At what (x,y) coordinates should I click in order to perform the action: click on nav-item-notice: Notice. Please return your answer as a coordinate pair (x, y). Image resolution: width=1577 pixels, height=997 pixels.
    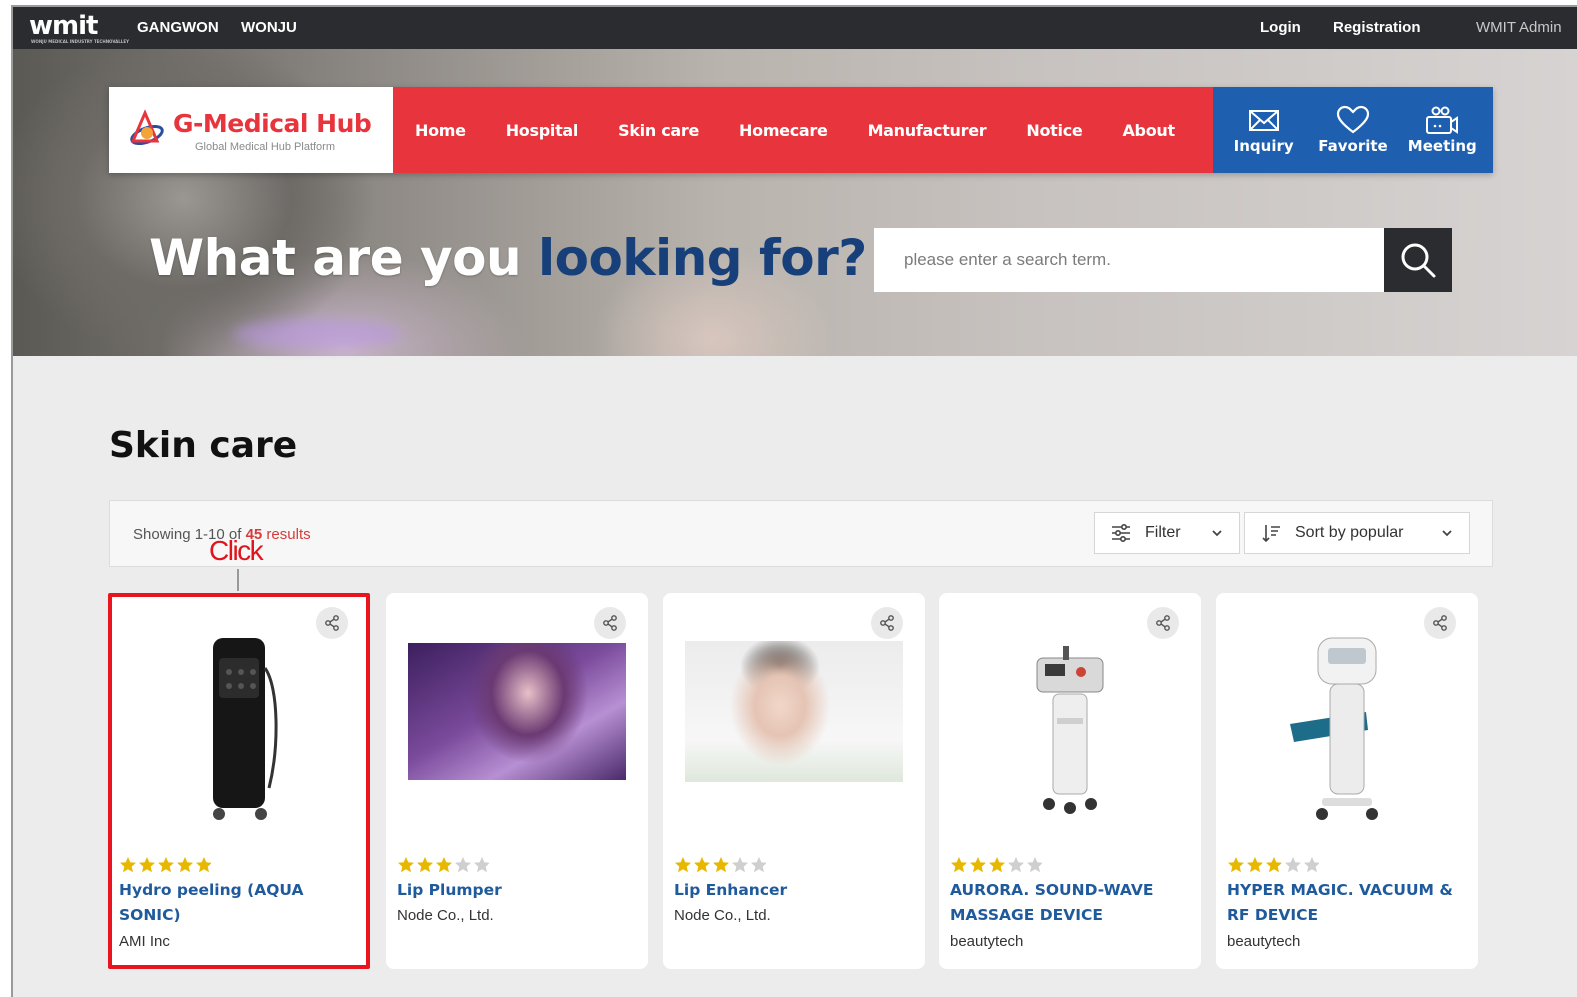
    Looking at the image, I should click on (1054, 130).